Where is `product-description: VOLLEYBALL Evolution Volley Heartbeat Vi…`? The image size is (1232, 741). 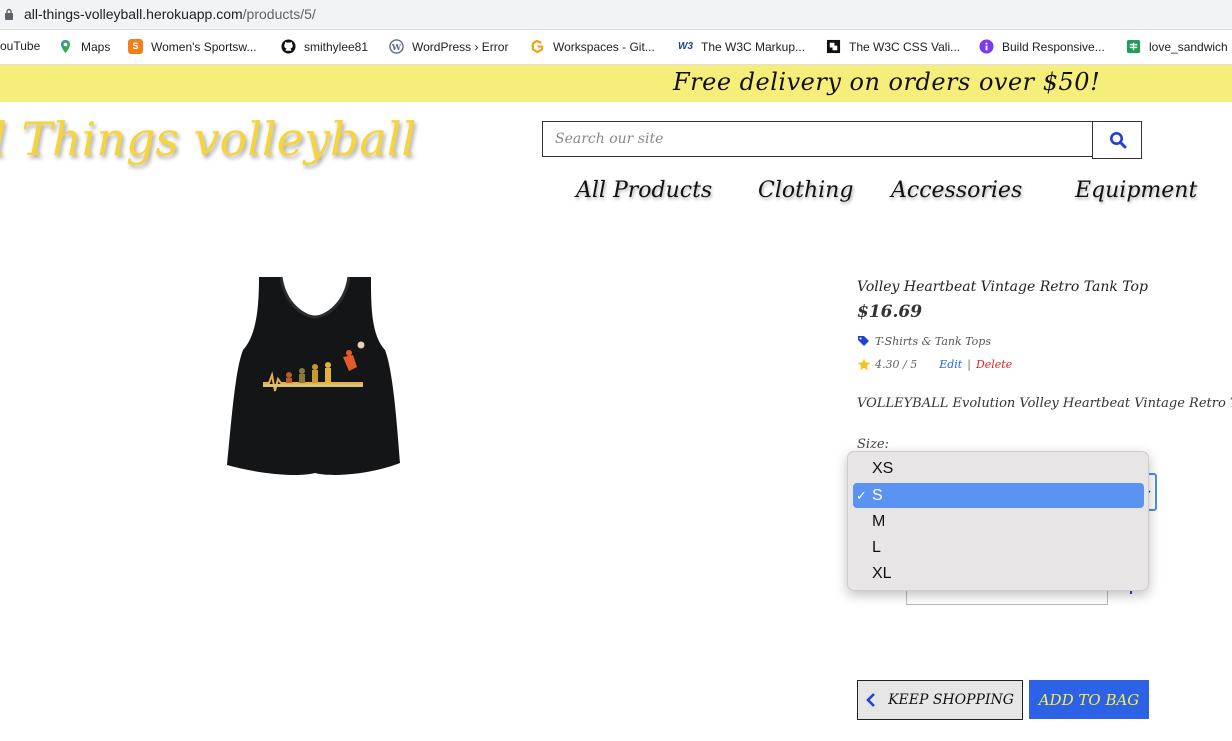
product-description: VOLLEYBALL Evolution Volley Heartbeat Vi… is located at coordinates (1044, 403).